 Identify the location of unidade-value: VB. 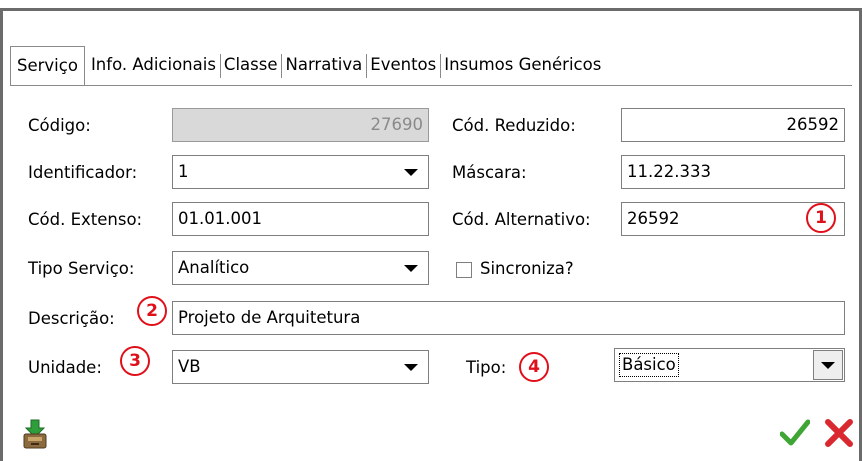
(189, 366).